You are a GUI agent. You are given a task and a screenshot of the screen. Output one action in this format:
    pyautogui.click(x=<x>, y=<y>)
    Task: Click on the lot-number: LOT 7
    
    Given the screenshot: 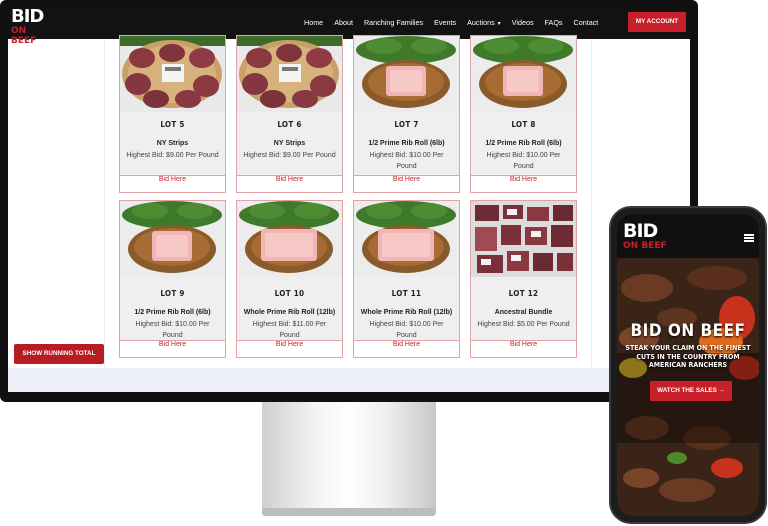 What is the action you would take?
    pyautogui.click(x=406, y=124)
    